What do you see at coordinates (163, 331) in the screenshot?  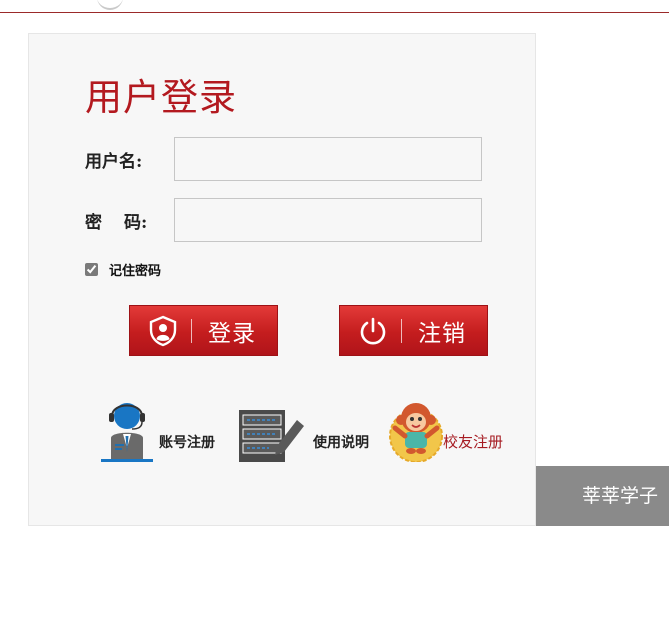 I see `shield-user-icon` at bounding box center [163, 331].